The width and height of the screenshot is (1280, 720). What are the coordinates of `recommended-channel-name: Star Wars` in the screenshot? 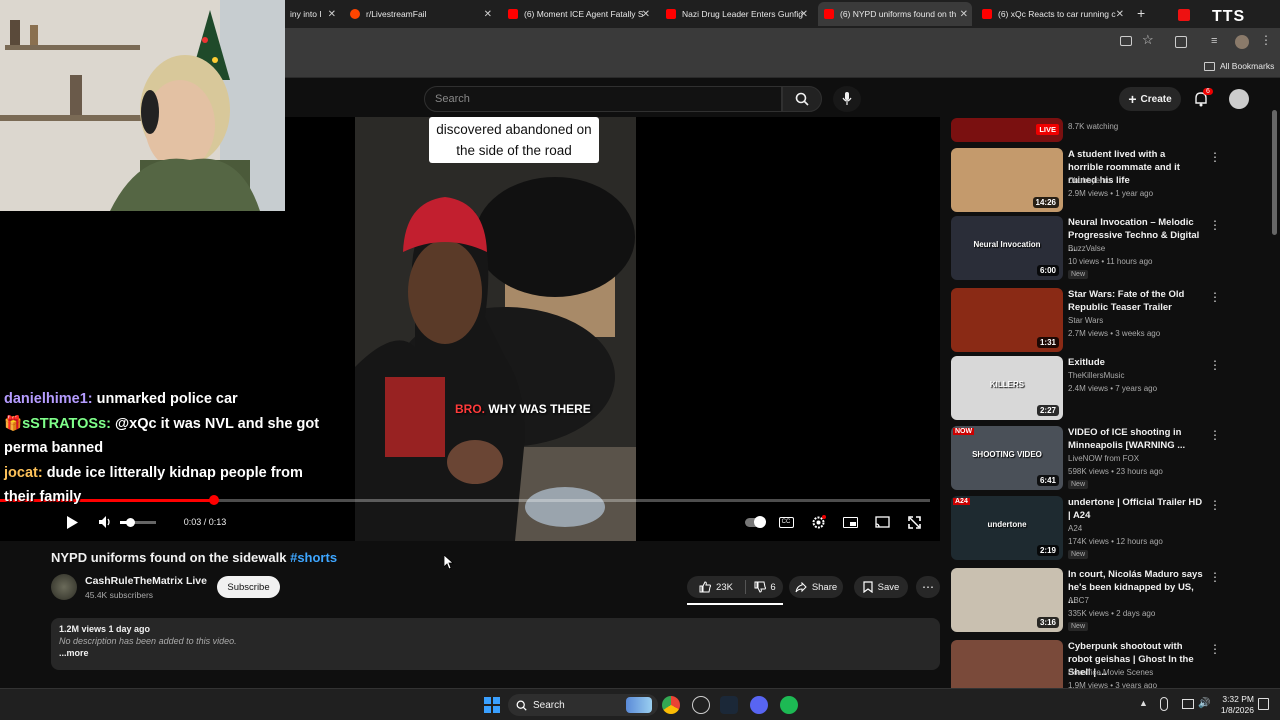 It's located at (1085, 320).